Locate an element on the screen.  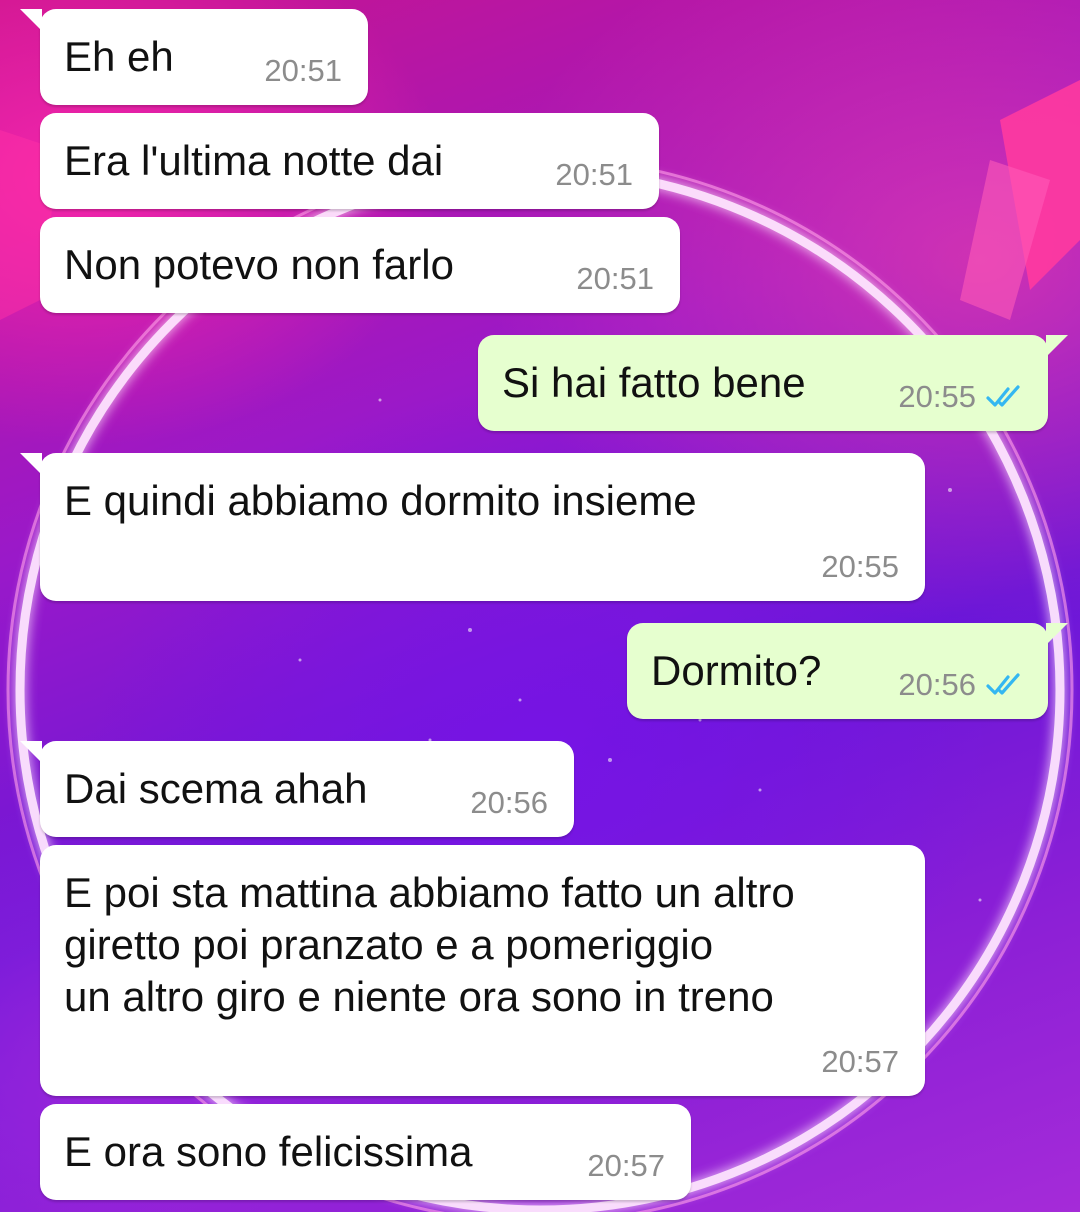
message-bubble-incoming: Non potevo non farlo 20:51 is located at coordinates (360, 265).